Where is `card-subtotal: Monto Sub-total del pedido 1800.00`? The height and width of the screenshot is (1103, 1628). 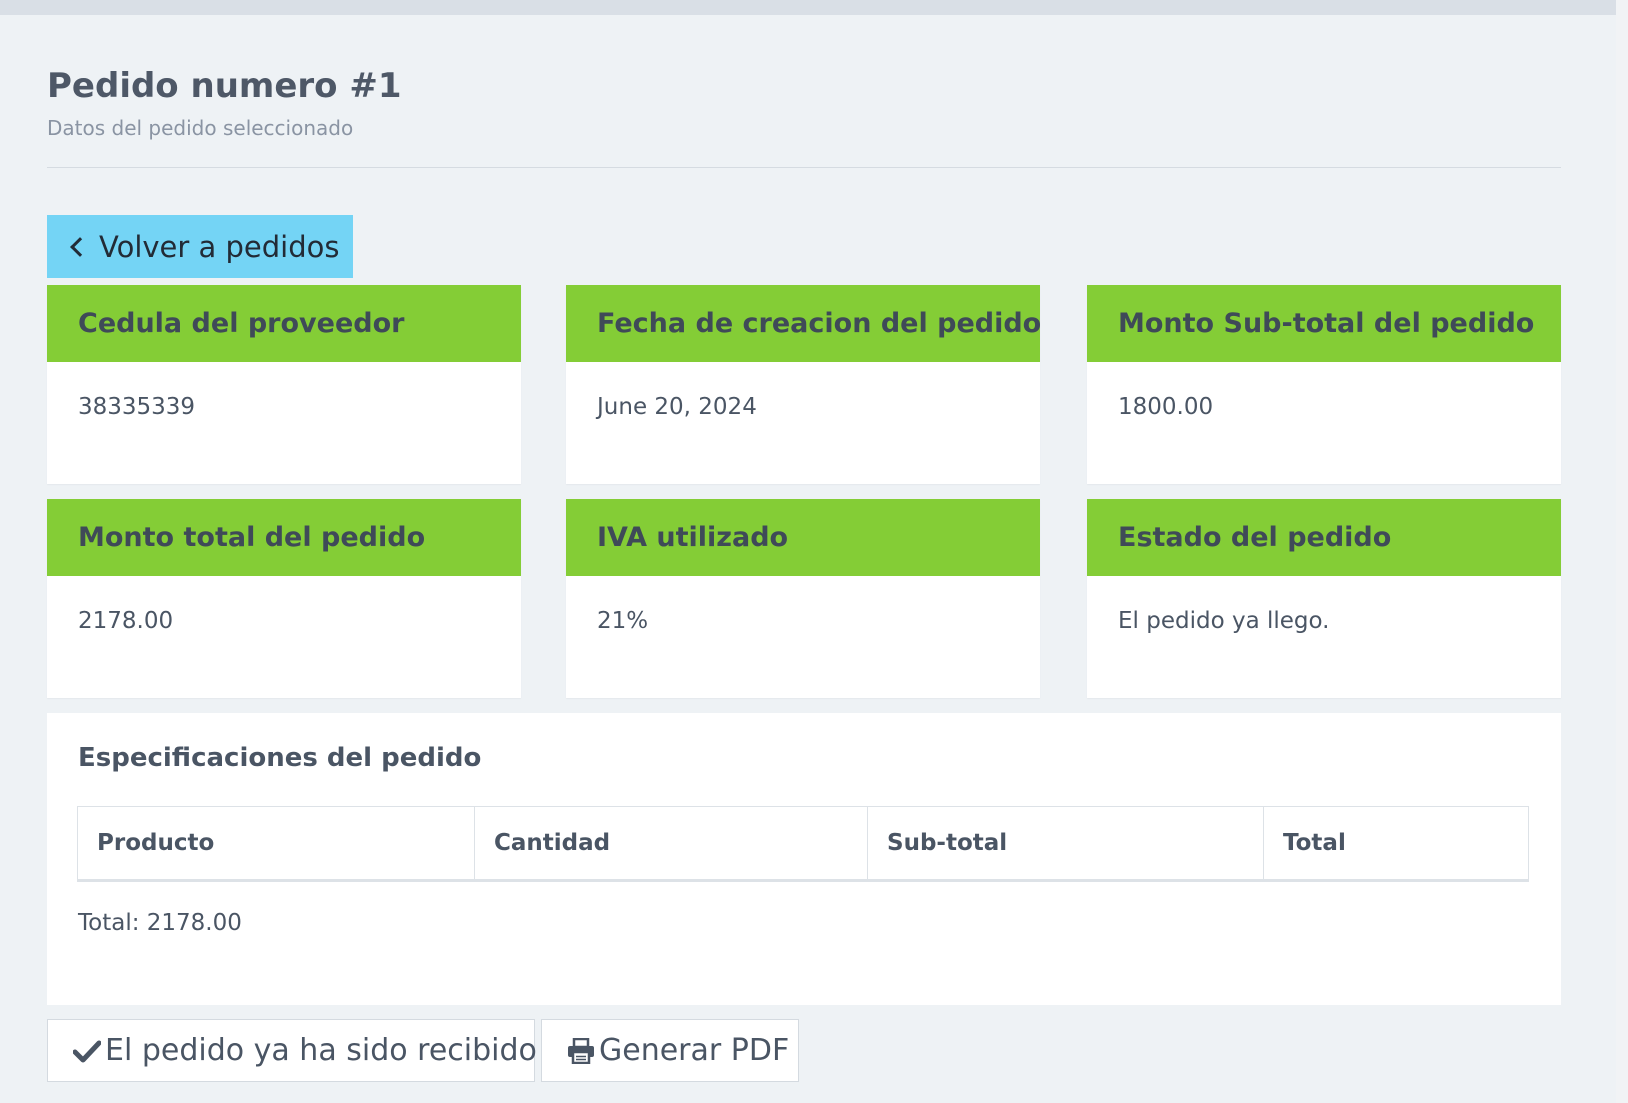
card-subtotal: Monto Sub-total del pedido 1800.00 is located at coordinates (1324, 384).